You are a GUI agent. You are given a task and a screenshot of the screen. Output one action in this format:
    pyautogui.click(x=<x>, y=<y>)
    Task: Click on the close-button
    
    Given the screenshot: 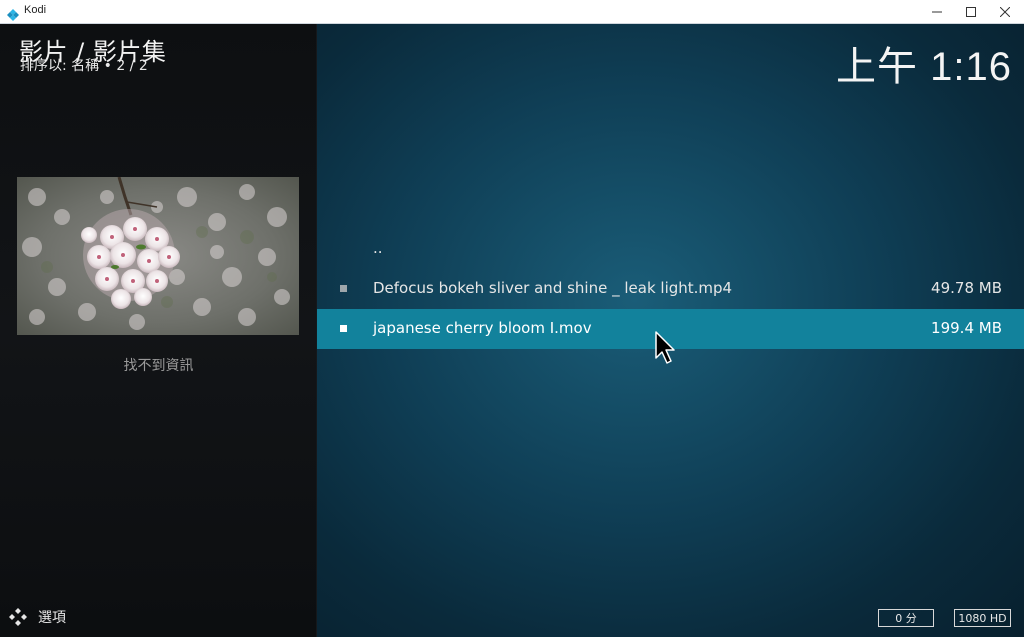 What is the action you would take?
    pyautogui.click(x=1005, y=12)
    